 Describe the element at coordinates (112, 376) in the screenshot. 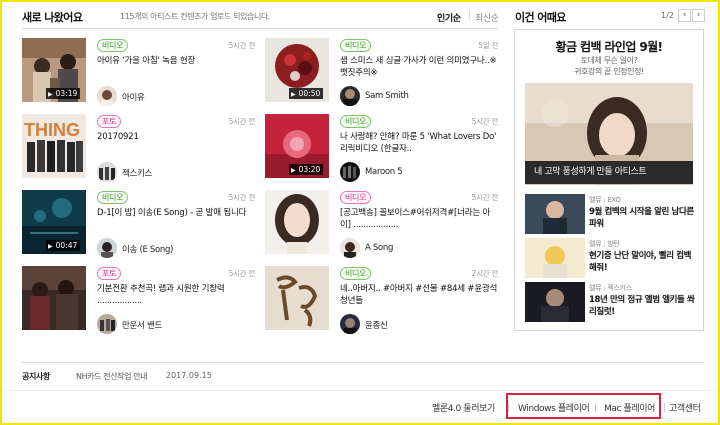

I see `notice-link: NH카드 전산작업 안내` at that location.